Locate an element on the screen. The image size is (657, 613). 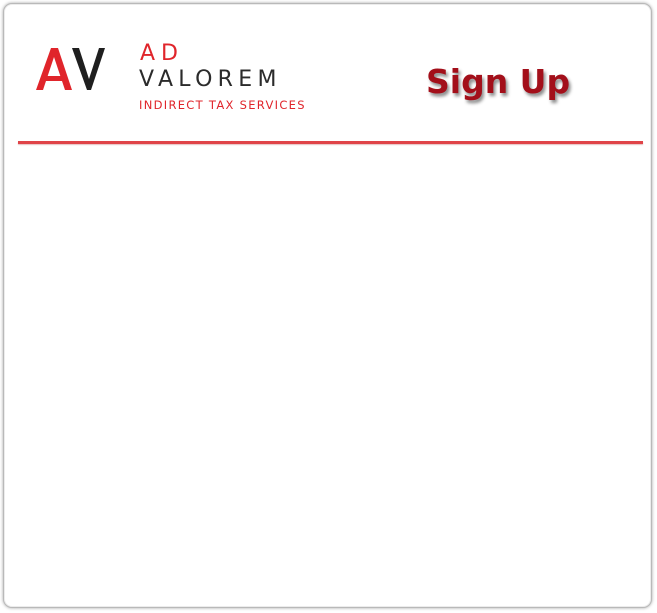
page-title: Sign Up is located at coordinates (498, 81).